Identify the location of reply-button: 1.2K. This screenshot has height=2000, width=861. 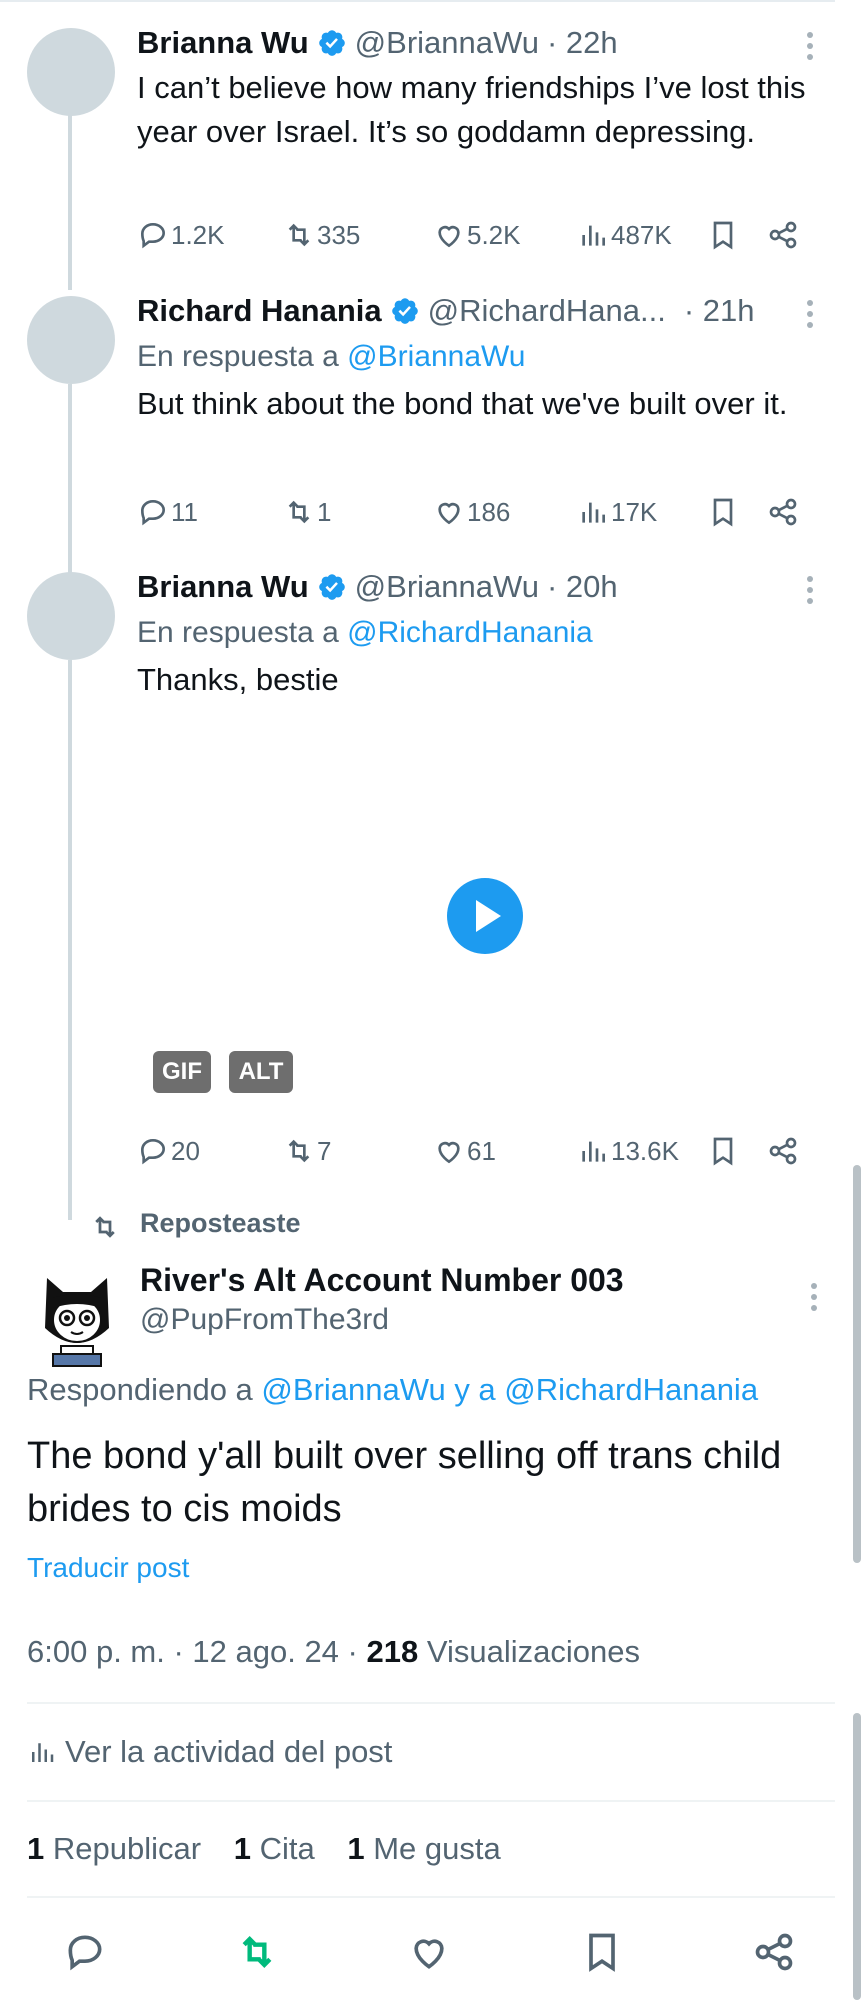
(181, 235).